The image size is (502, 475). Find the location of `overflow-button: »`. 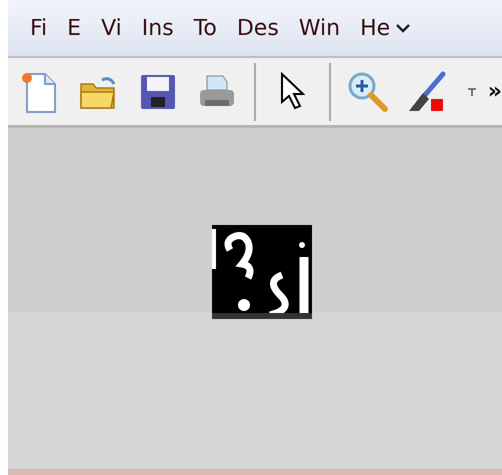

overflow-button: » is located at coordinates (495, 91).